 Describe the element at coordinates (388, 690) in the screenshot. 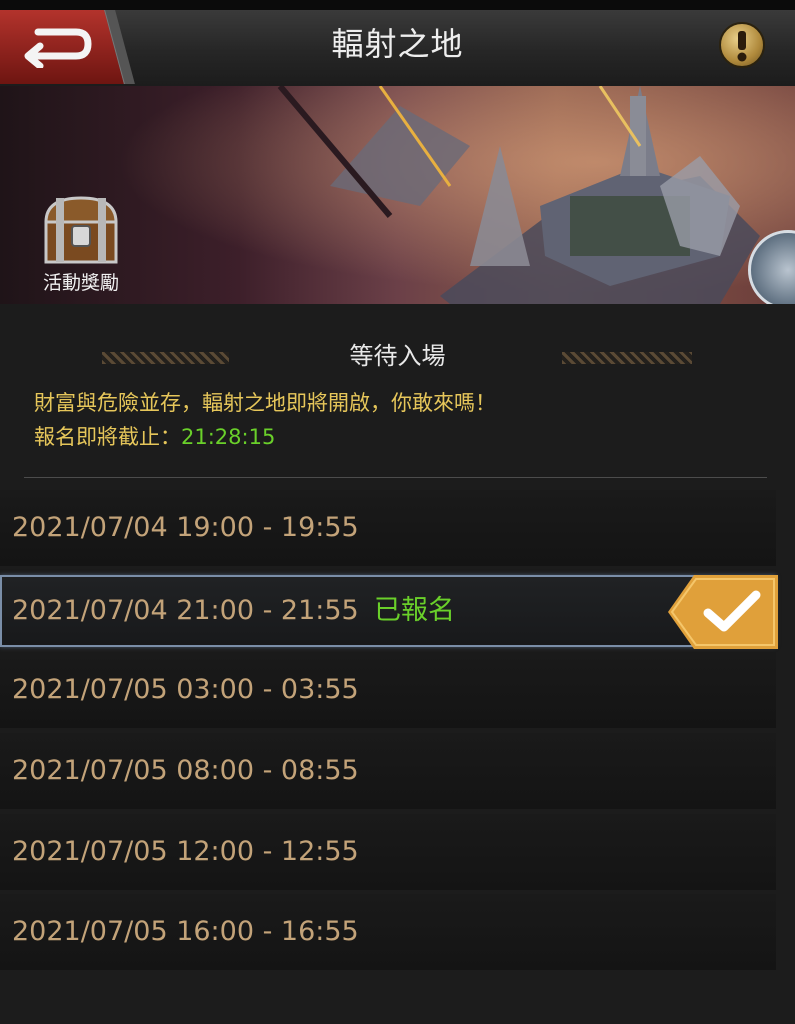

I see `time-slot-3: 2021/07/05 03:00 - 03:55` at that location.